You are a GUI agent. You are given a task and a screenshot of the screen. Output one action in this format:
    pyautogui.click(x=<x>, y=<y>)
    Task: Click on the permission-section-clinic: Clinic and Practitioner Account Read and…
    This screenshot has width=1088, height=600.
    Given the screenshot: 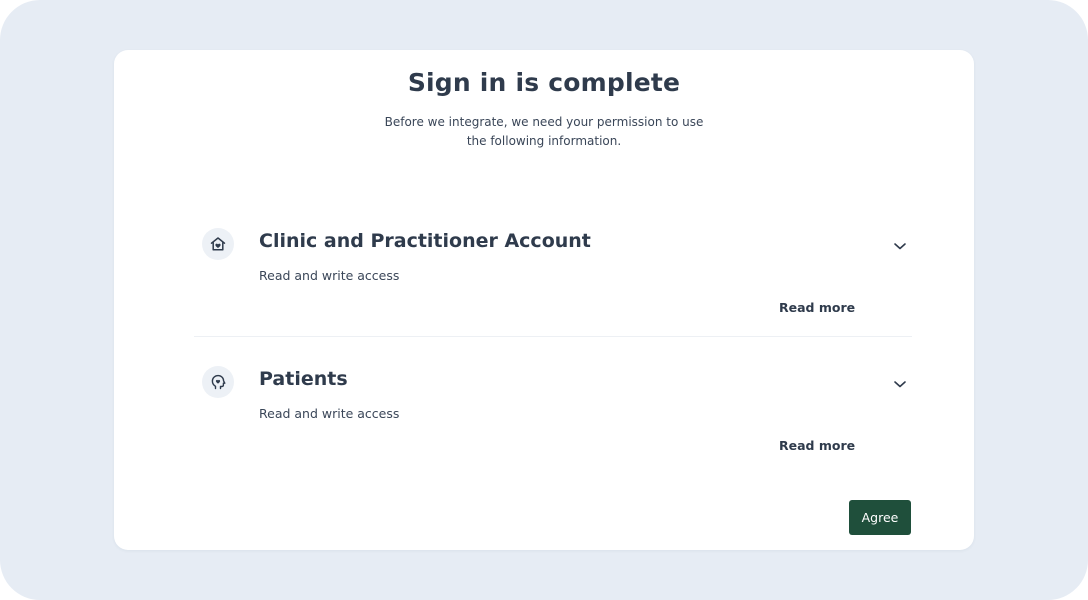 What is the action you would take?
    pyautogui.click(x=553, y=283)
    